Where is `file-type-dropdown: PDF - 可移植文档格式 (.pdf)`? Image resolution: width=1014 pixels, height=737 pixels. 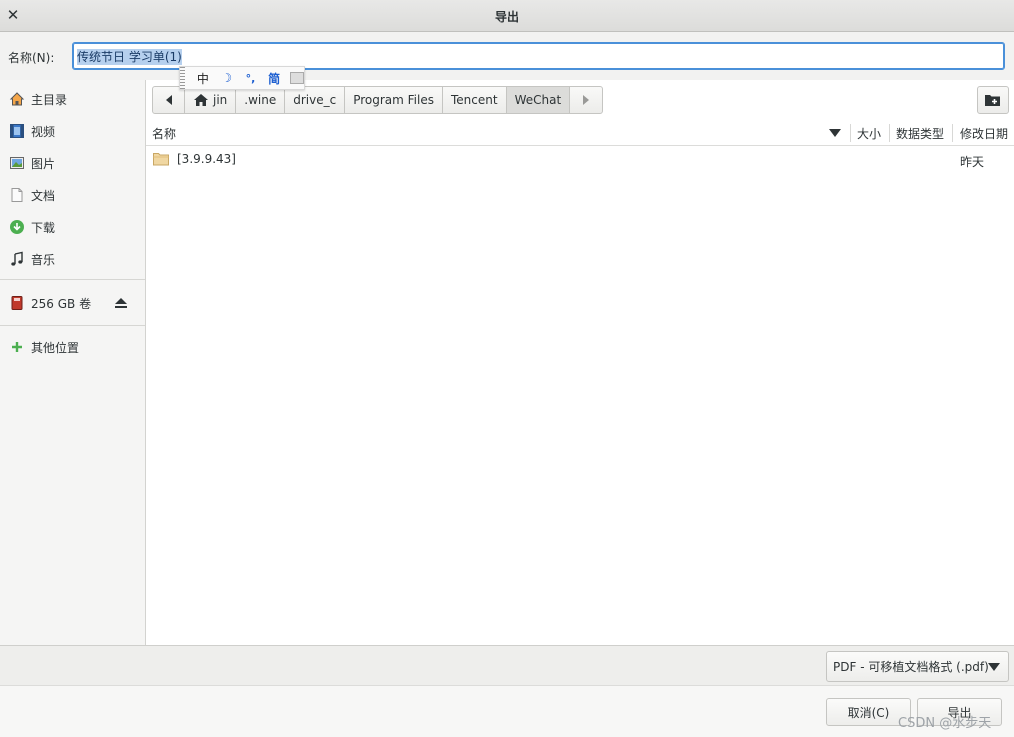 file-type-dropdown: PDF - 可移植文档格式 (.pdf) is located at coordinates (917, 666).